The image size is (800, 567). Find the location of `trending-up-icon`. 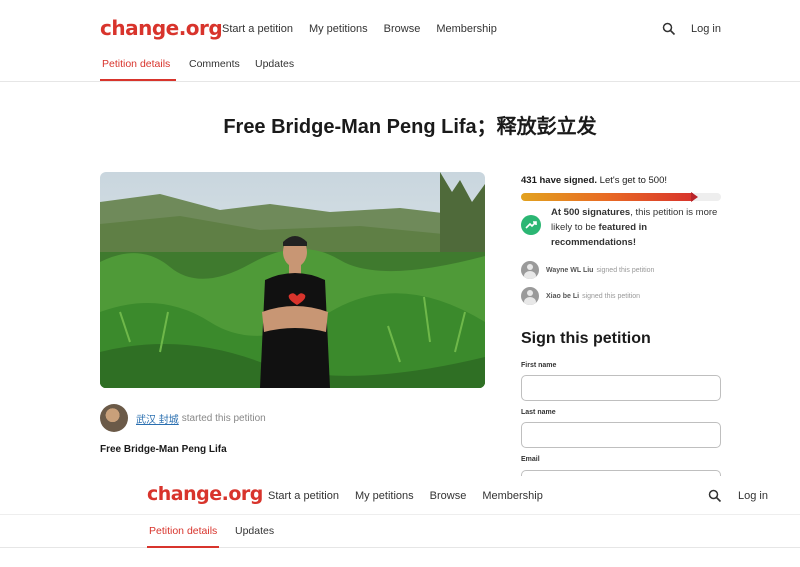

trending-up-icon is located at coordinates (531, 225).